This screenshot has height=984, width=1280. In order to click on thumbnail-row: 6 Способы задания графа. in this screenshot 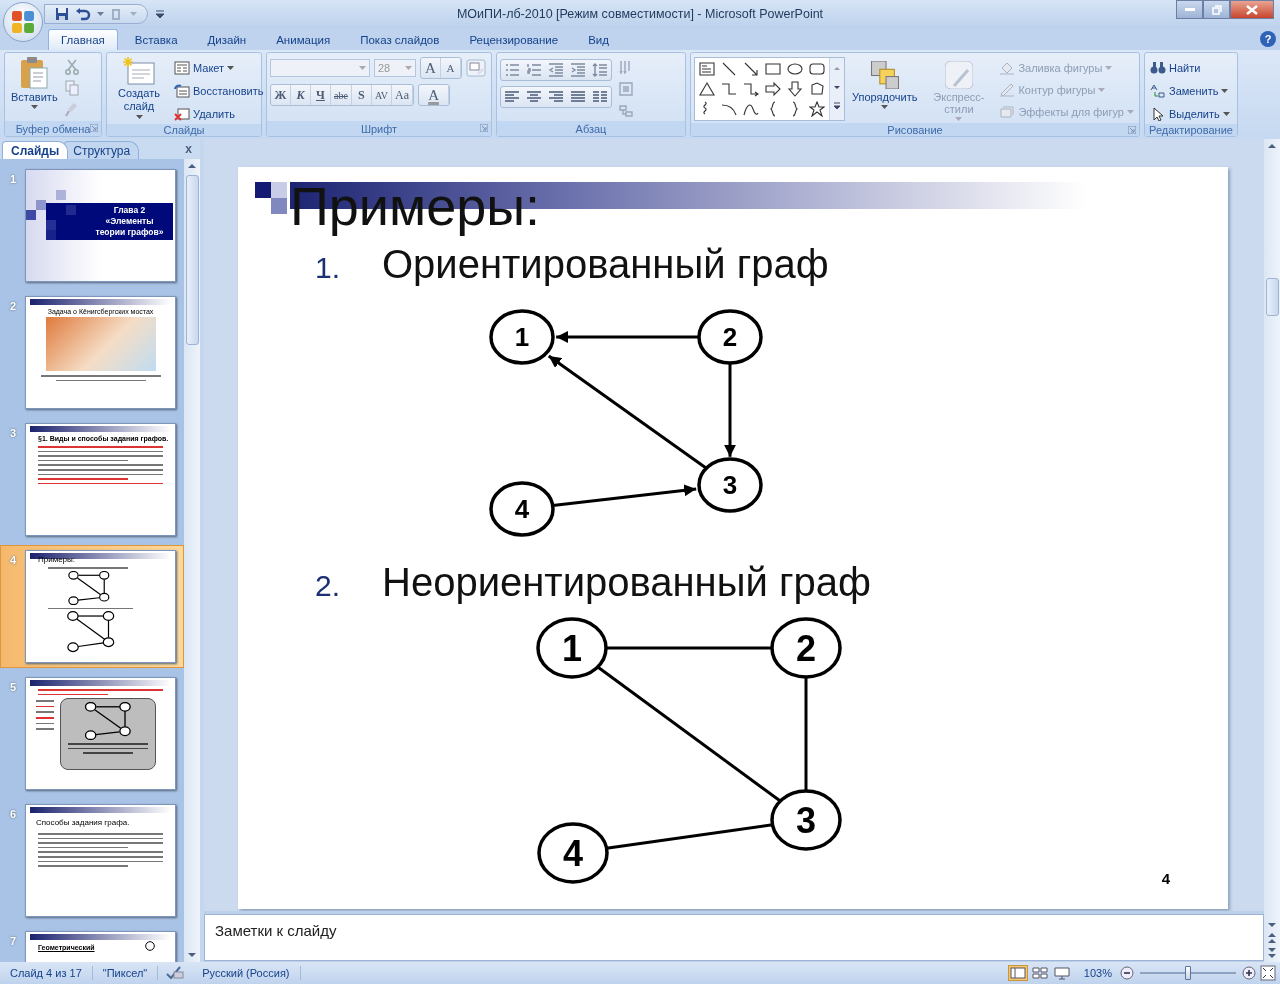, I will do `click(92, 860)`.